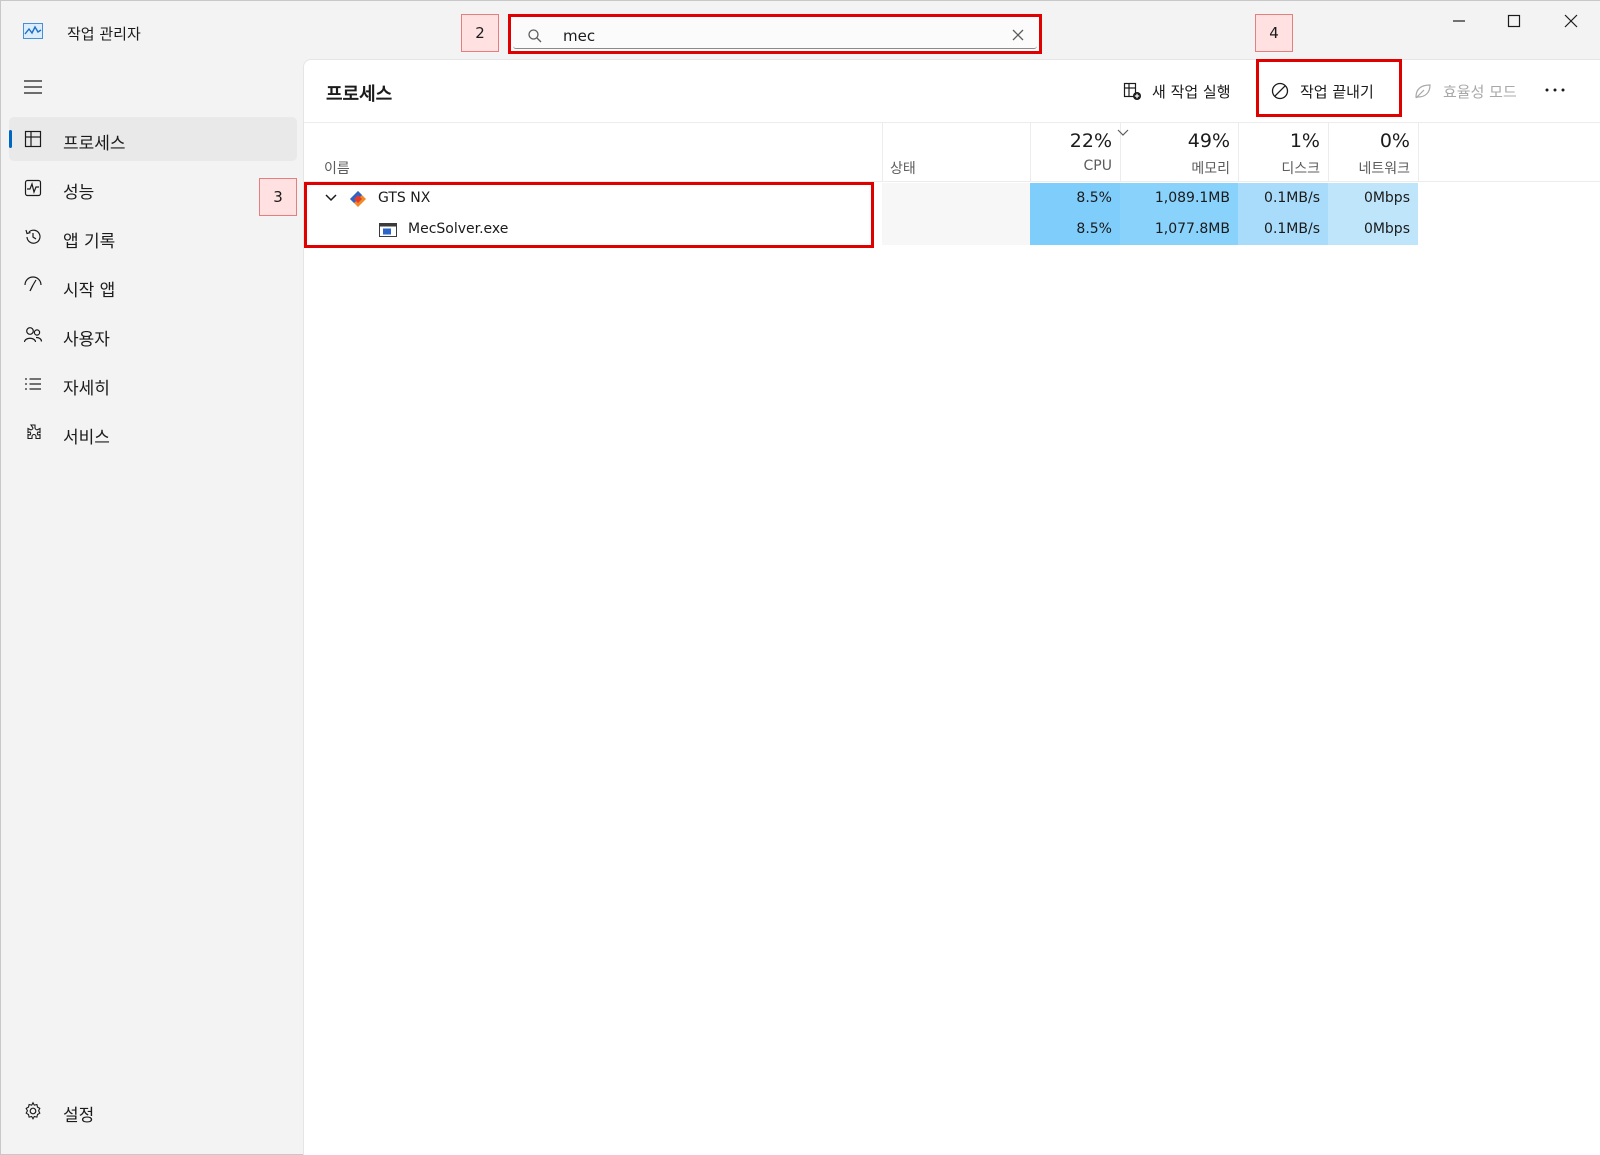 This screenshot has width=1600, height=1155. I want to click on column-header-disk: 디스크, so click(1279, 168).